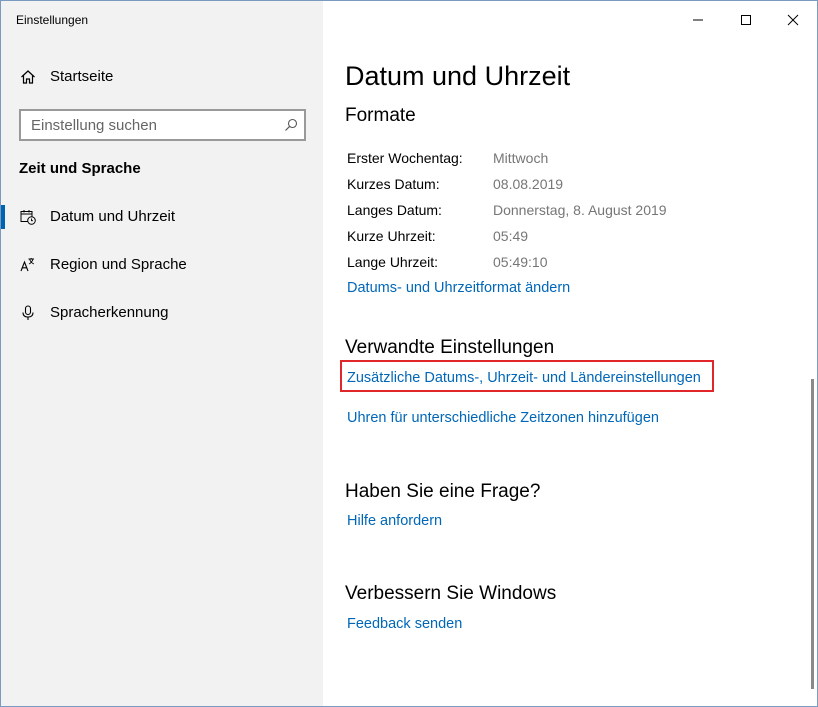 The height and width of the screenshot is (707, 818). I want to click on format-label: Lange Uhrzeit:, so click(393, 262).